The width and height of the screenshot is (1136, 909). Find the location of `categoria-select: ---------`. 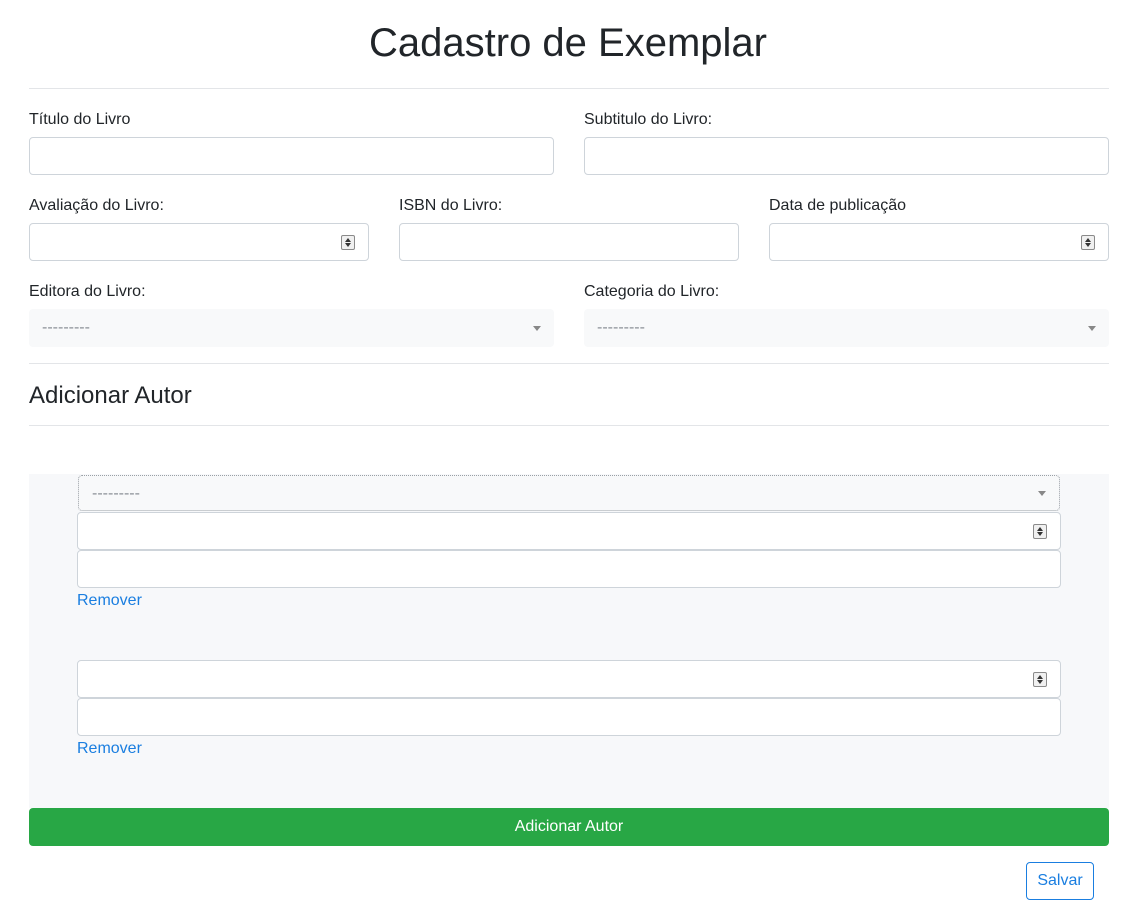

categoria-select: --------- is located at coordinates (846, 328).